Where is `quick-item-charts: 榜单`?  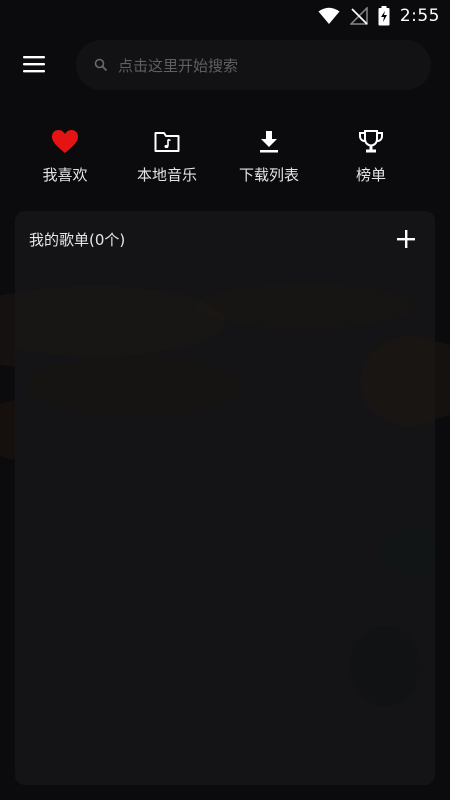 quick-item-charts: 榜单 is located at coordinates (371, 158).